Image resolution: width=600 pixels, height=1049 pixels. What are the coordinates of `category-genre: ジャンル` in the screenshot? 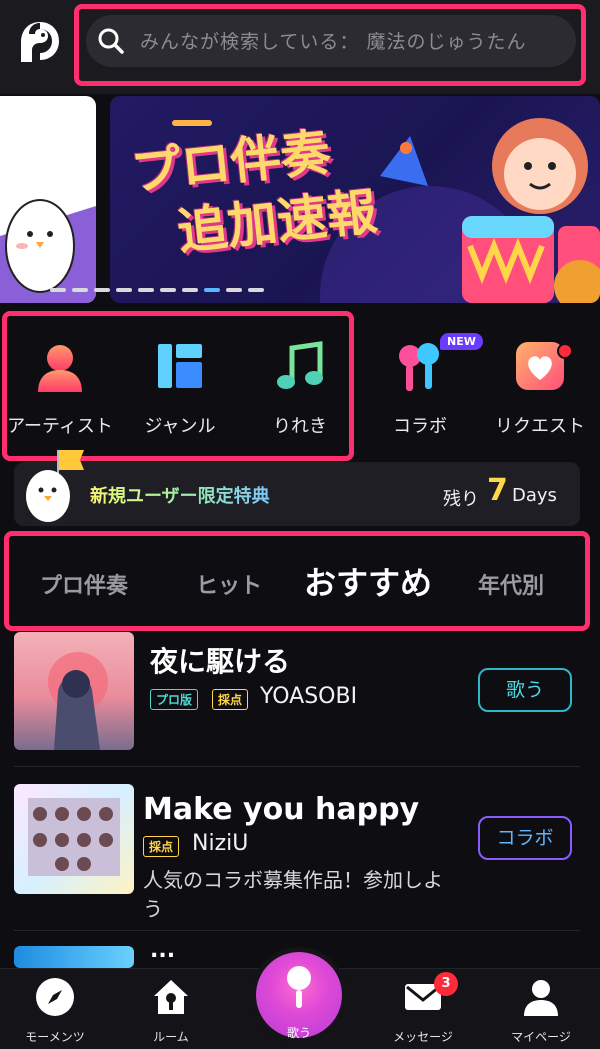 It's located at (180, 388).